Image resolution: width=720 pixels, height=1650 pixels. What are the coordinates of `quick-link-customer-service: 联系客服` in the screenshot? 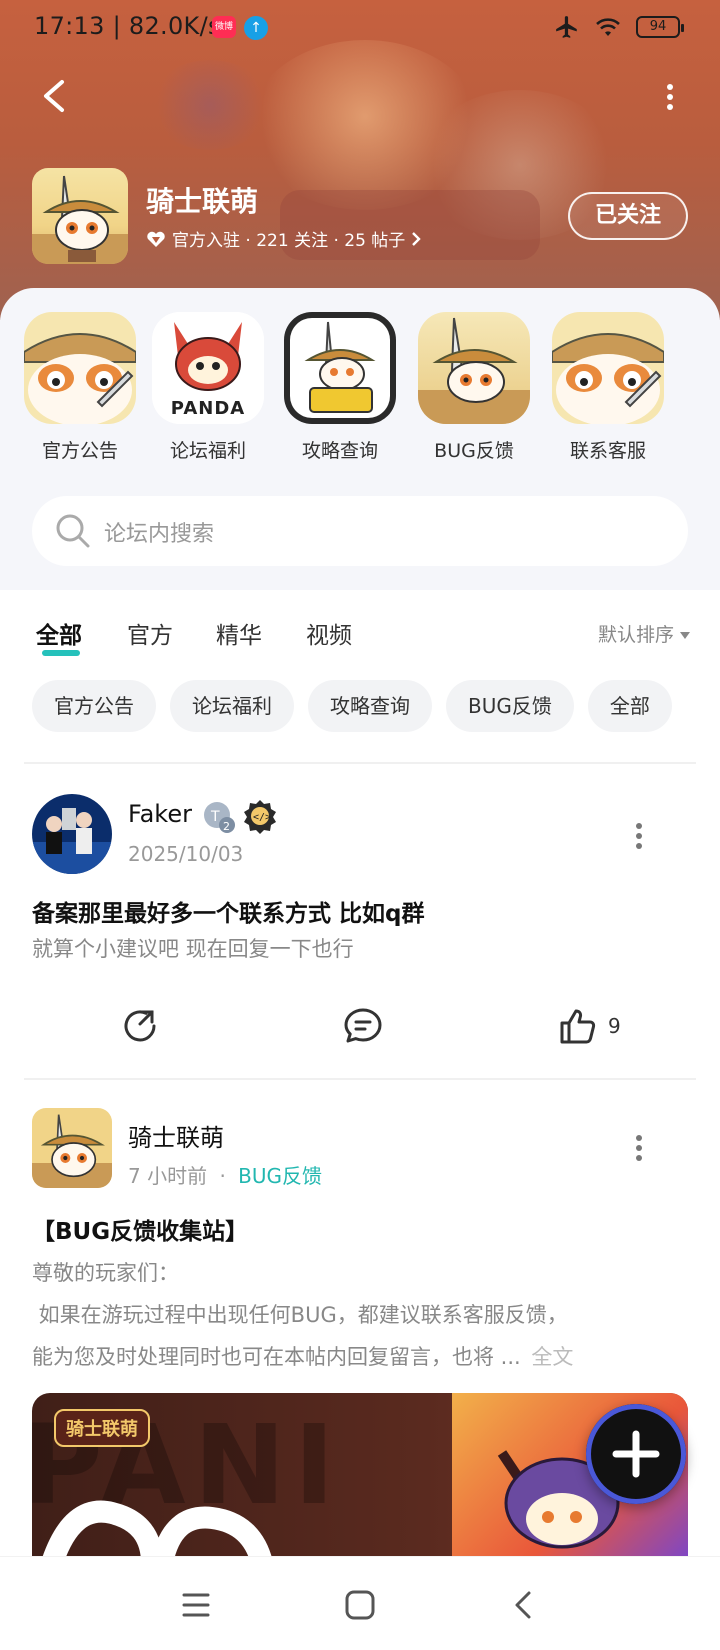 It's located at (608, 387).